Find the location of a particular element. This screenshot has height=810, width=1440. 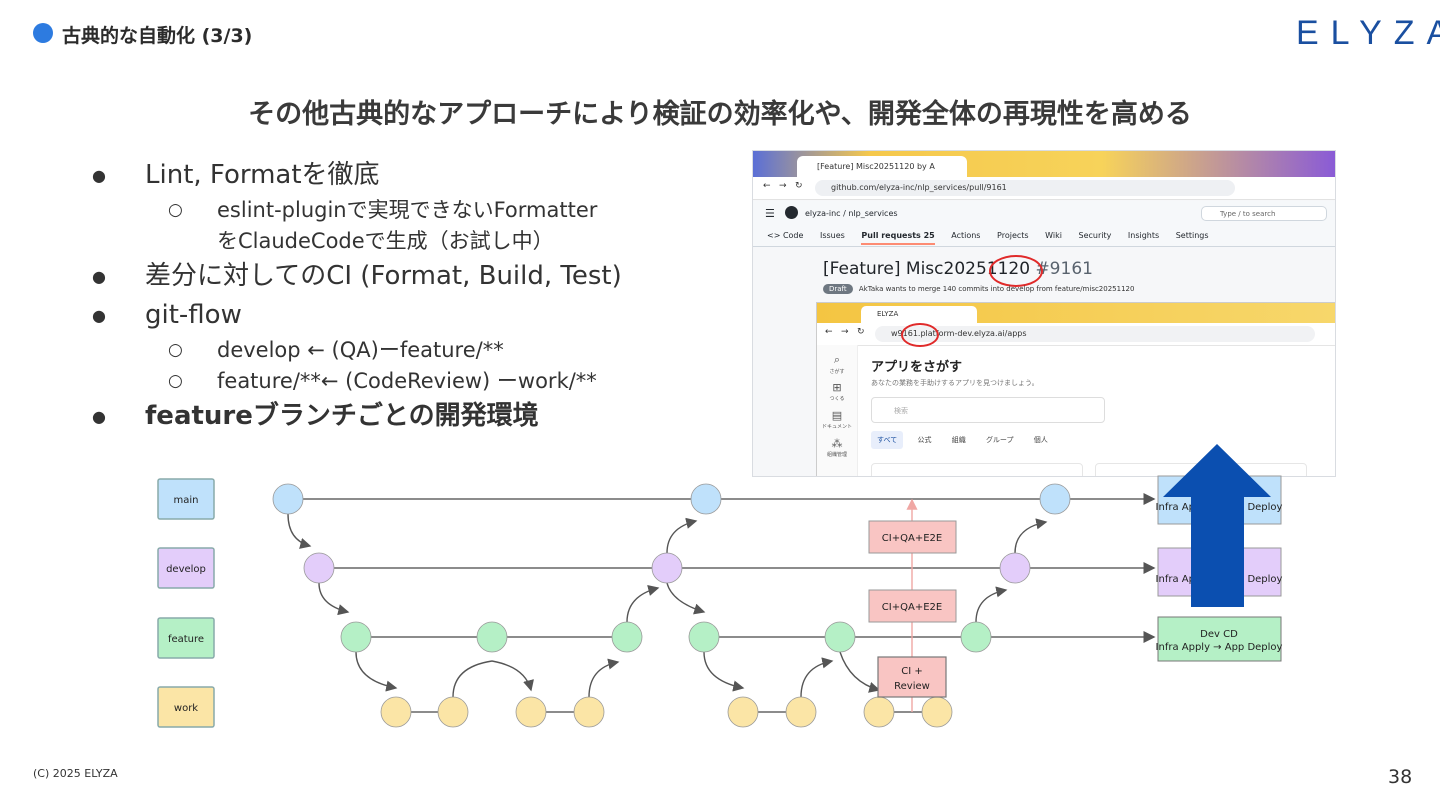

lane-feature: feature is located at coordinates (186, 638).